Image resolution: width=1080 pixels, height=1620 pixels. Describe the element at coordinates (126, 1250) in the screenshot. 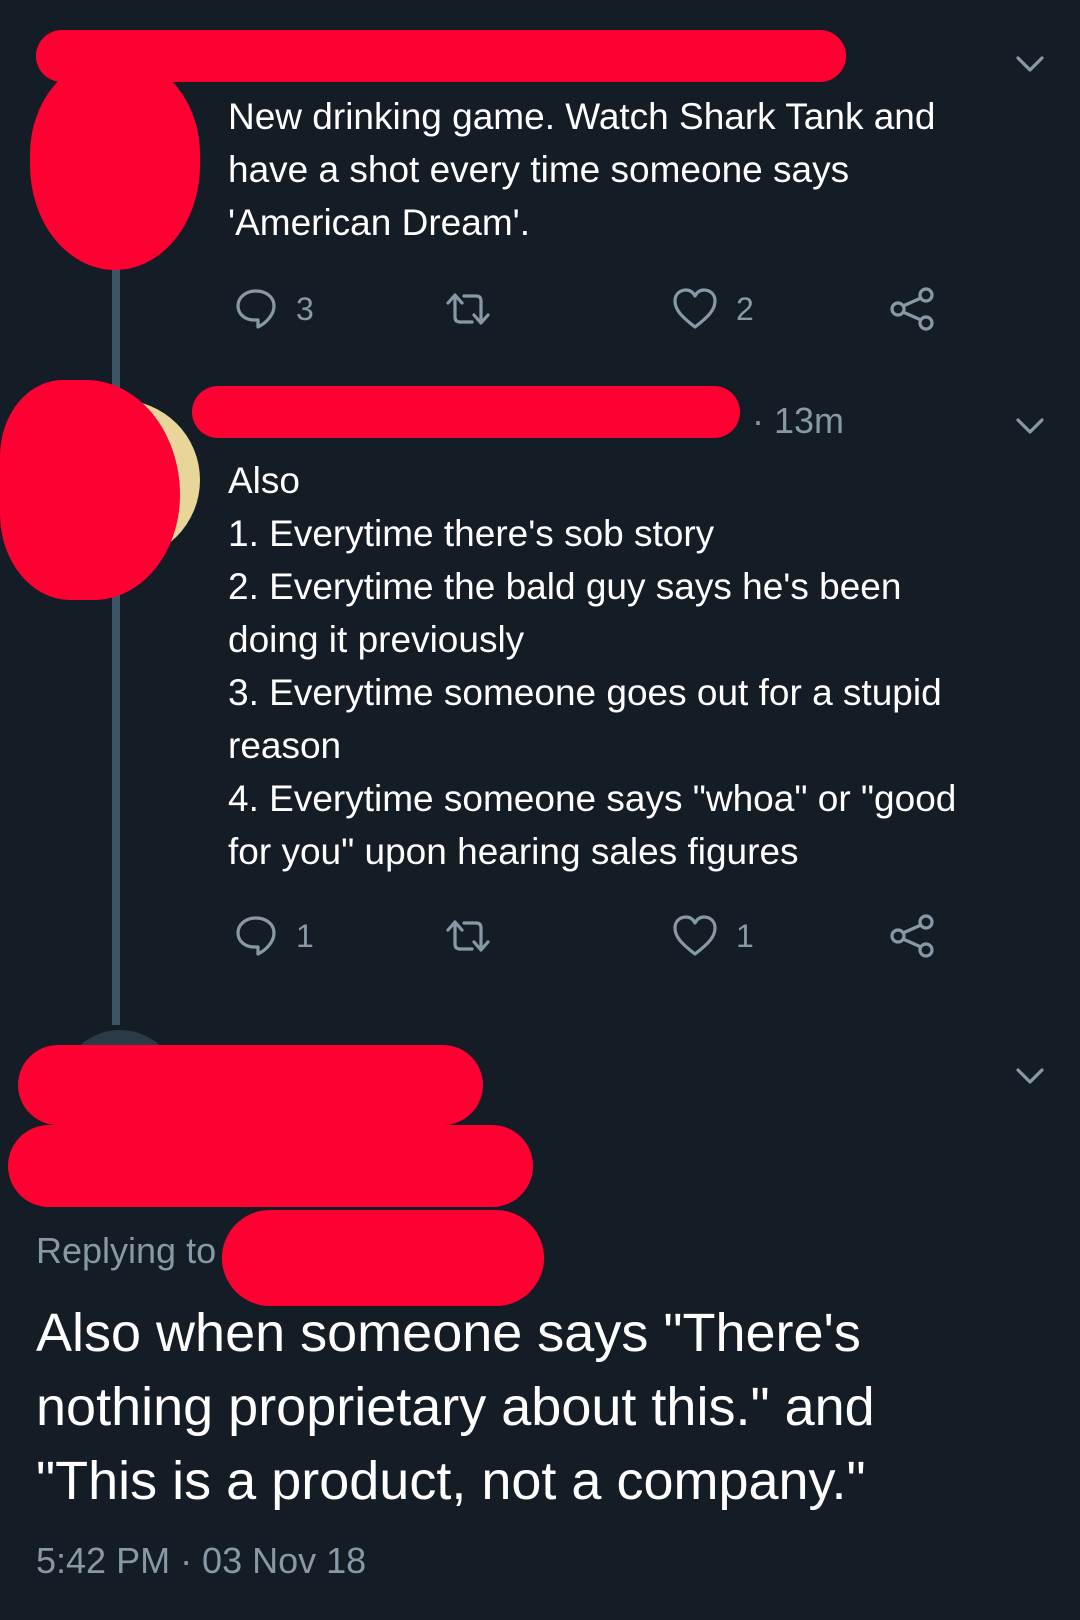

I see `replying-to-label: Replying to` at that location.